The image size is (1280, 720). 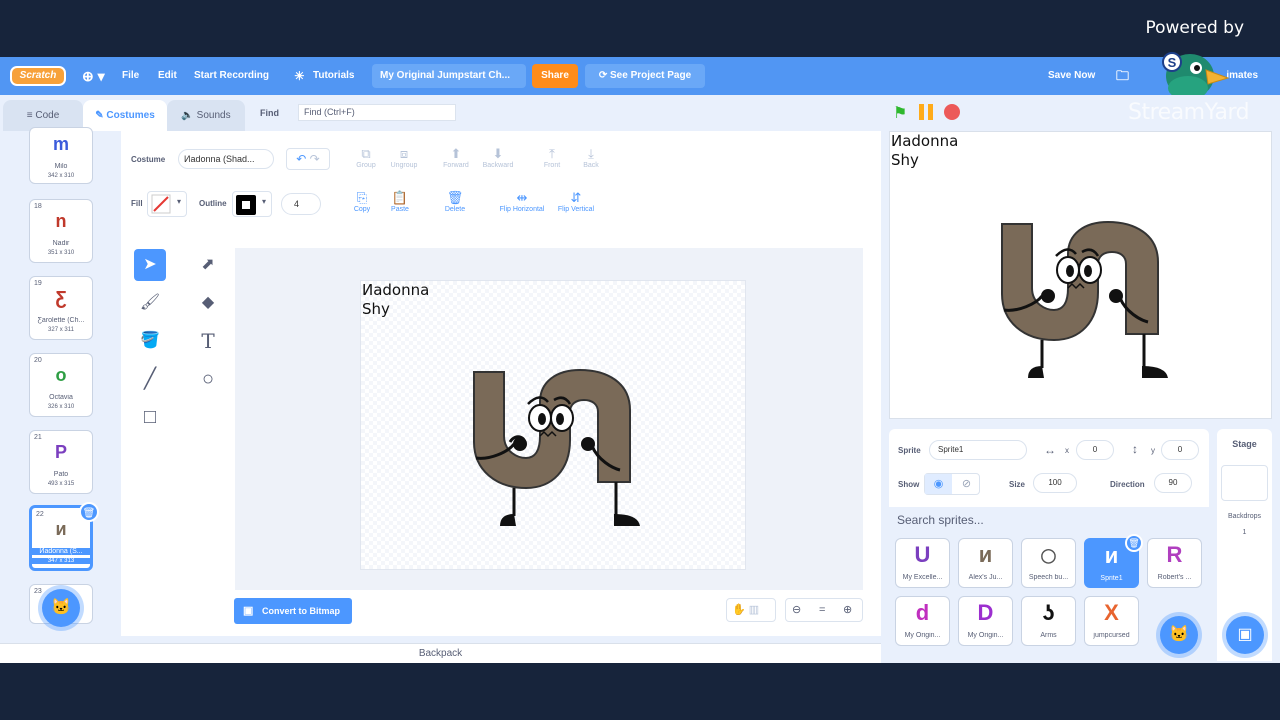 I want to click on x-input: 0, so click(x=1095, y=450).